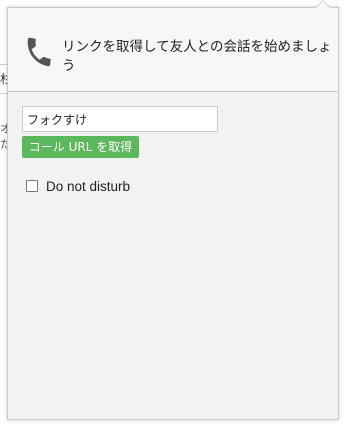 Image resolution: width=346 pixels, height=426 pixels. What do you see at coordinates (323, 4) in the screenshot?
I see `popup-arrow-fill` at bounding box center [323, 4].